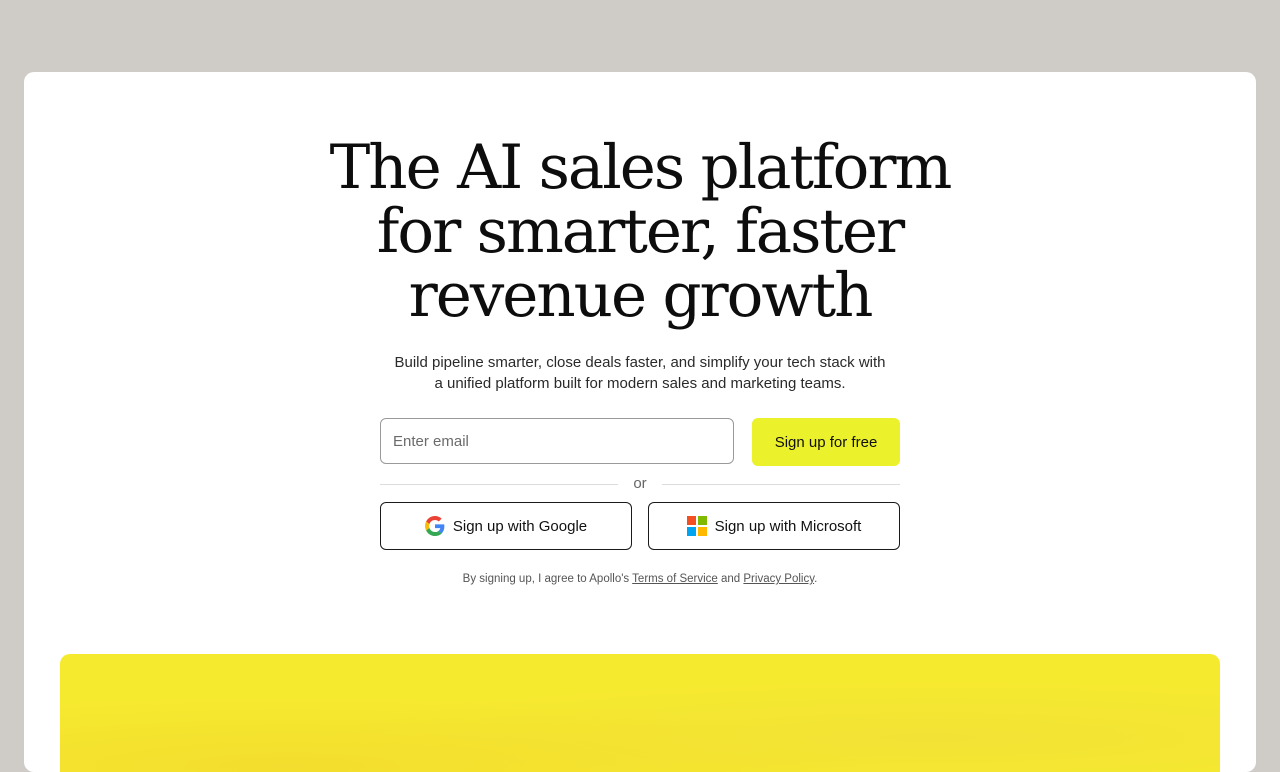 The width and height of the screenshot is (1280, 772). What do you see at coordinates (816, 579) in the screenshot?
I see `legal-suffix: .` at bounding box center [816, 579].